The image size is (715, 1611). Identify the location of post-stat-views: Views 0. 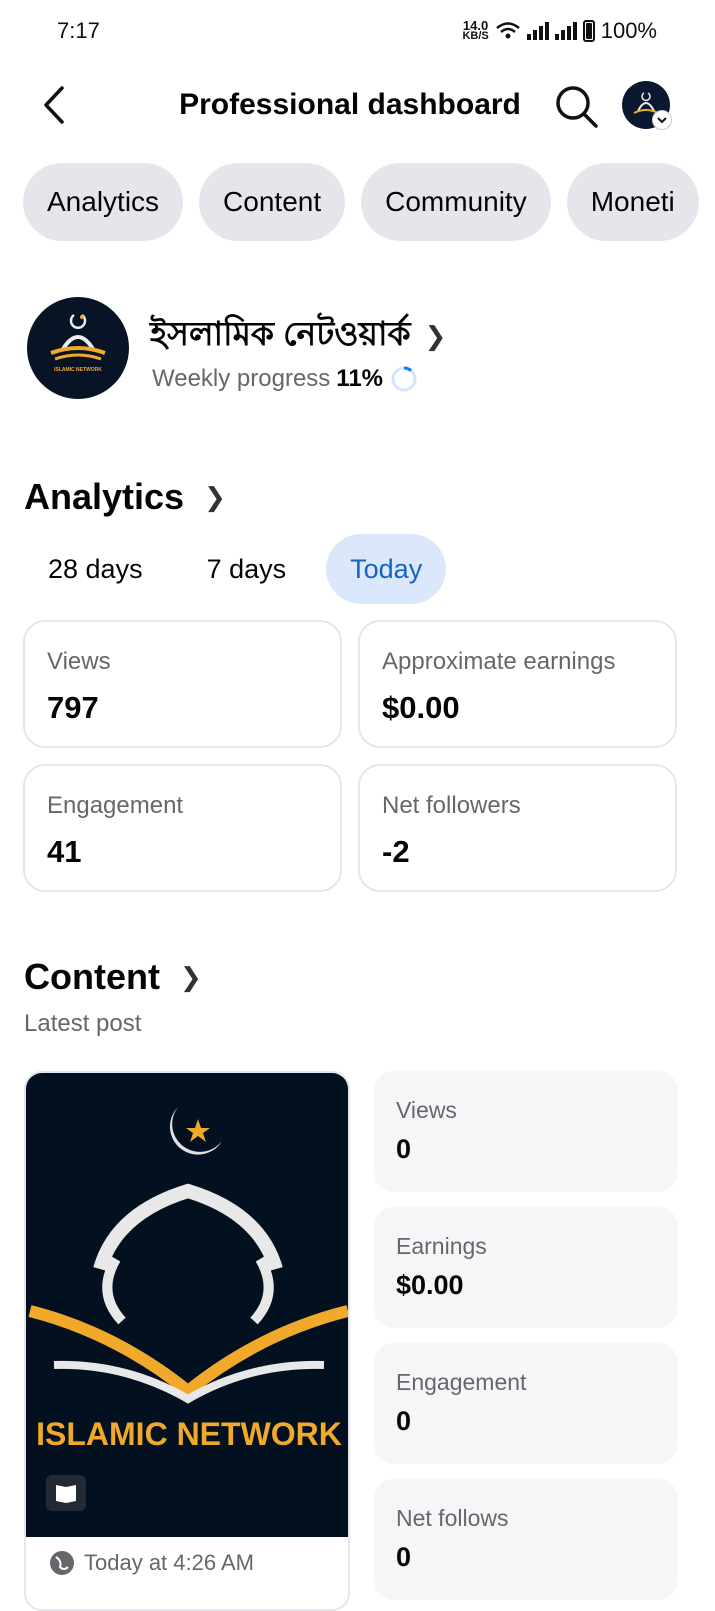
(526, 1131).